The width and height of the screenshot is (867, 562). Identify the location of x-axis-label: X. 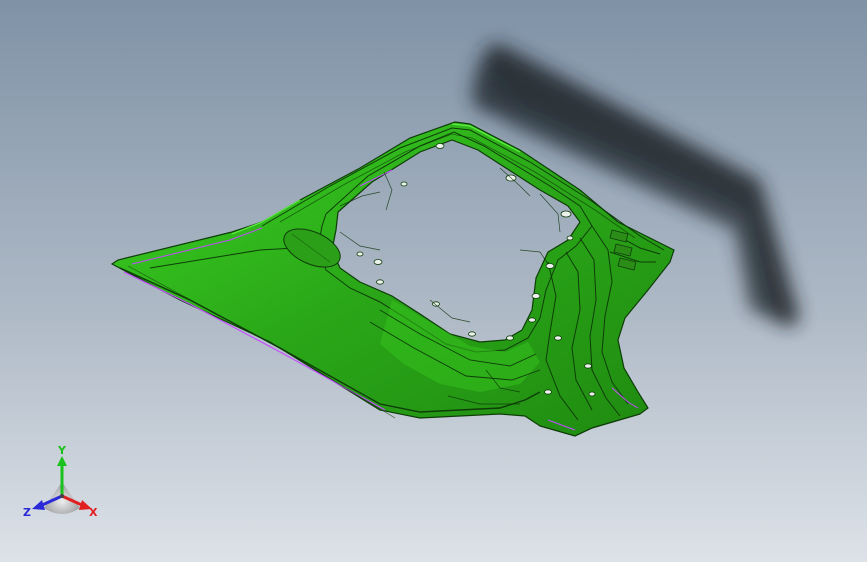
(93, 512).